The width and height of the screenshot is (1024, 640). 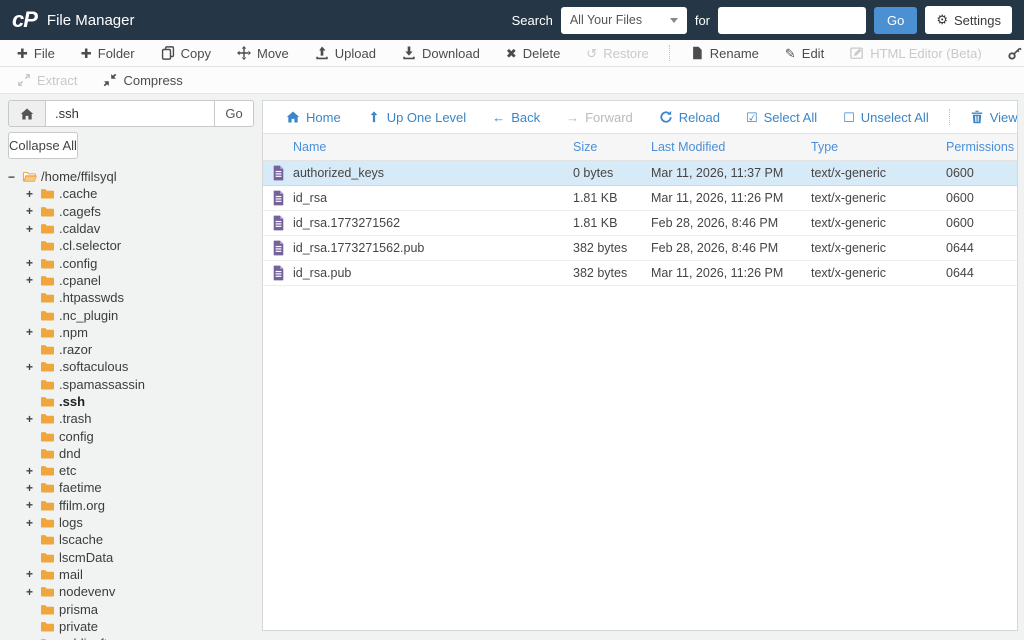 I want to click on select-all-button: ☑ Select All, so click(x=781, y=117).